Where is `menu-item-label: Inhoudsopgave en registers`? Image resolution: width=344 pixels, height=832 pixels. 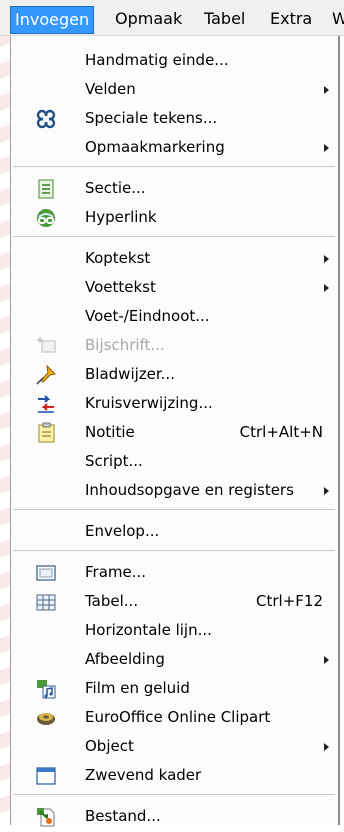 menu-item-label: Inhoudsopgave en registers is located at coordinates (189, 490).